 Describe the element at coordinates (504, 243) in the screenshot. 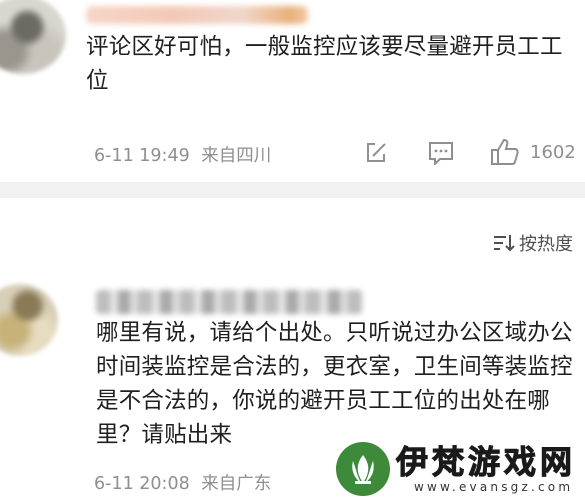

I see `sort-icon` at that location.